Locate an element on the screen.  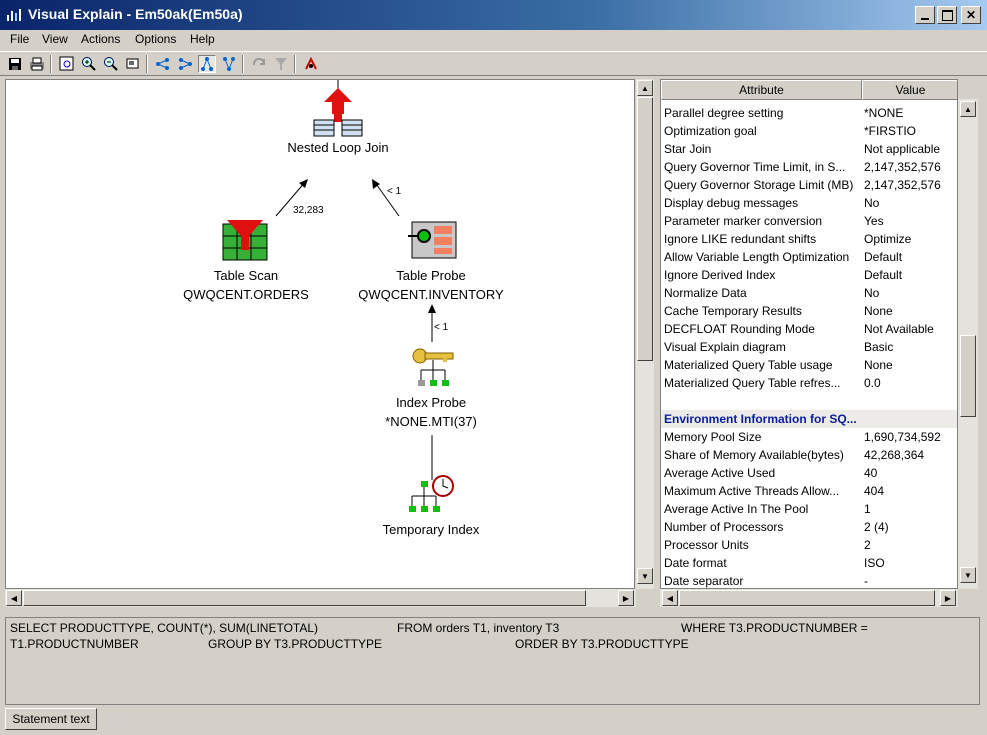
node-label-nested-loop-join: Nested Loop Join is located at coordinates (338, 147).